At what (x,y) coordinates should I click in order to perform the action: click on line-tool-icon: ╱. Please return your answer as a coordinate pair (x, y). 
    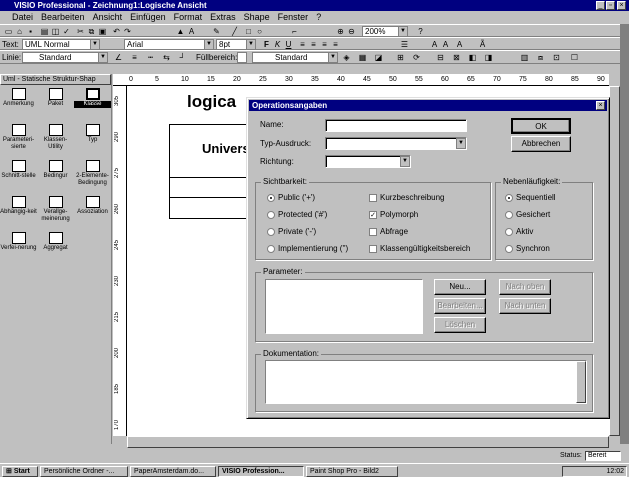
    Looking at the image, I should click on (234, 31).